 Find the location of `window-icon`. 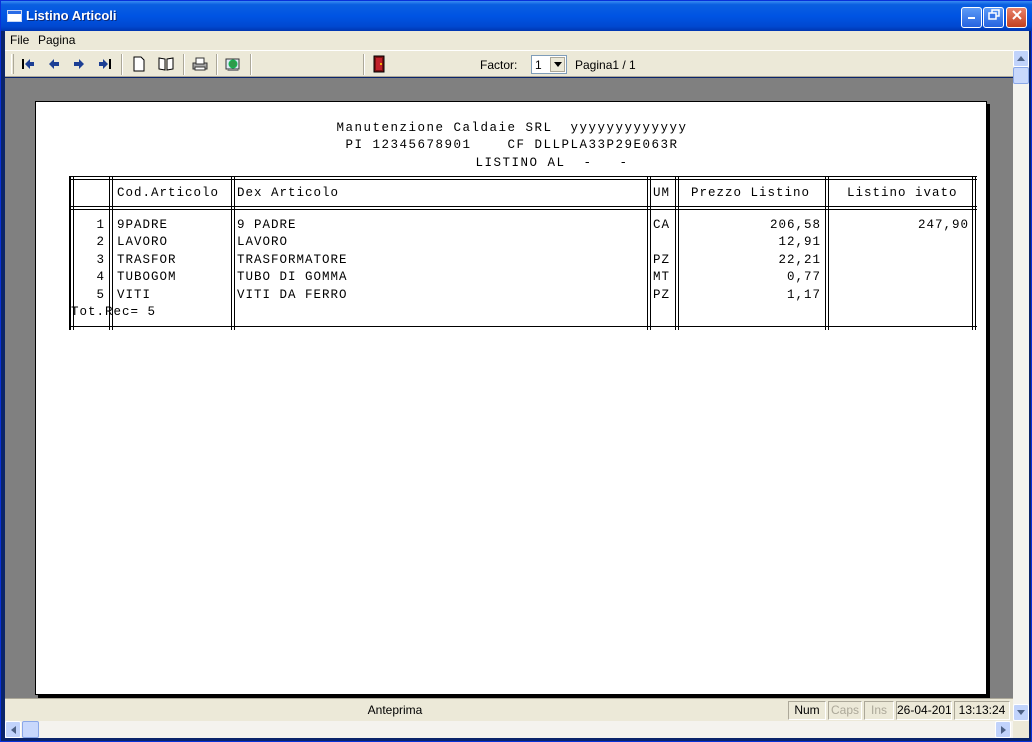

window-icon is located at coordinates (14, 16).